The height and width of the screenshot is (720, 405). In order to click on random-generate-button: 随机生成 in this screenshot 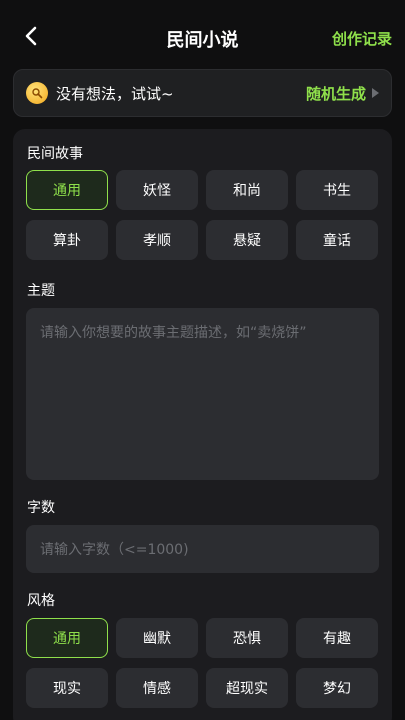, I will do `click(342, 93)`.